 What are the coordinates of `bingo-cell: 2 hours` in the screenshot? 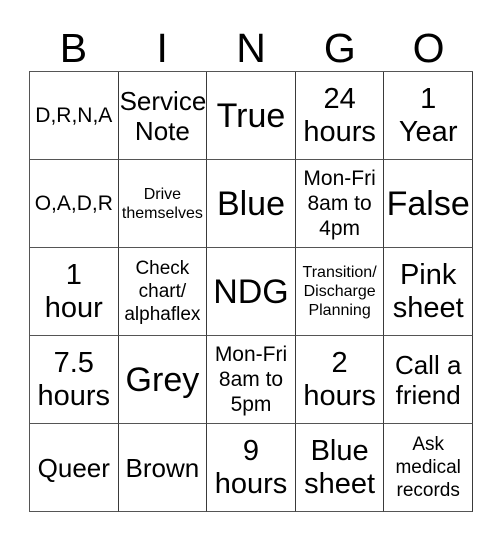 It's located at (340, 380).